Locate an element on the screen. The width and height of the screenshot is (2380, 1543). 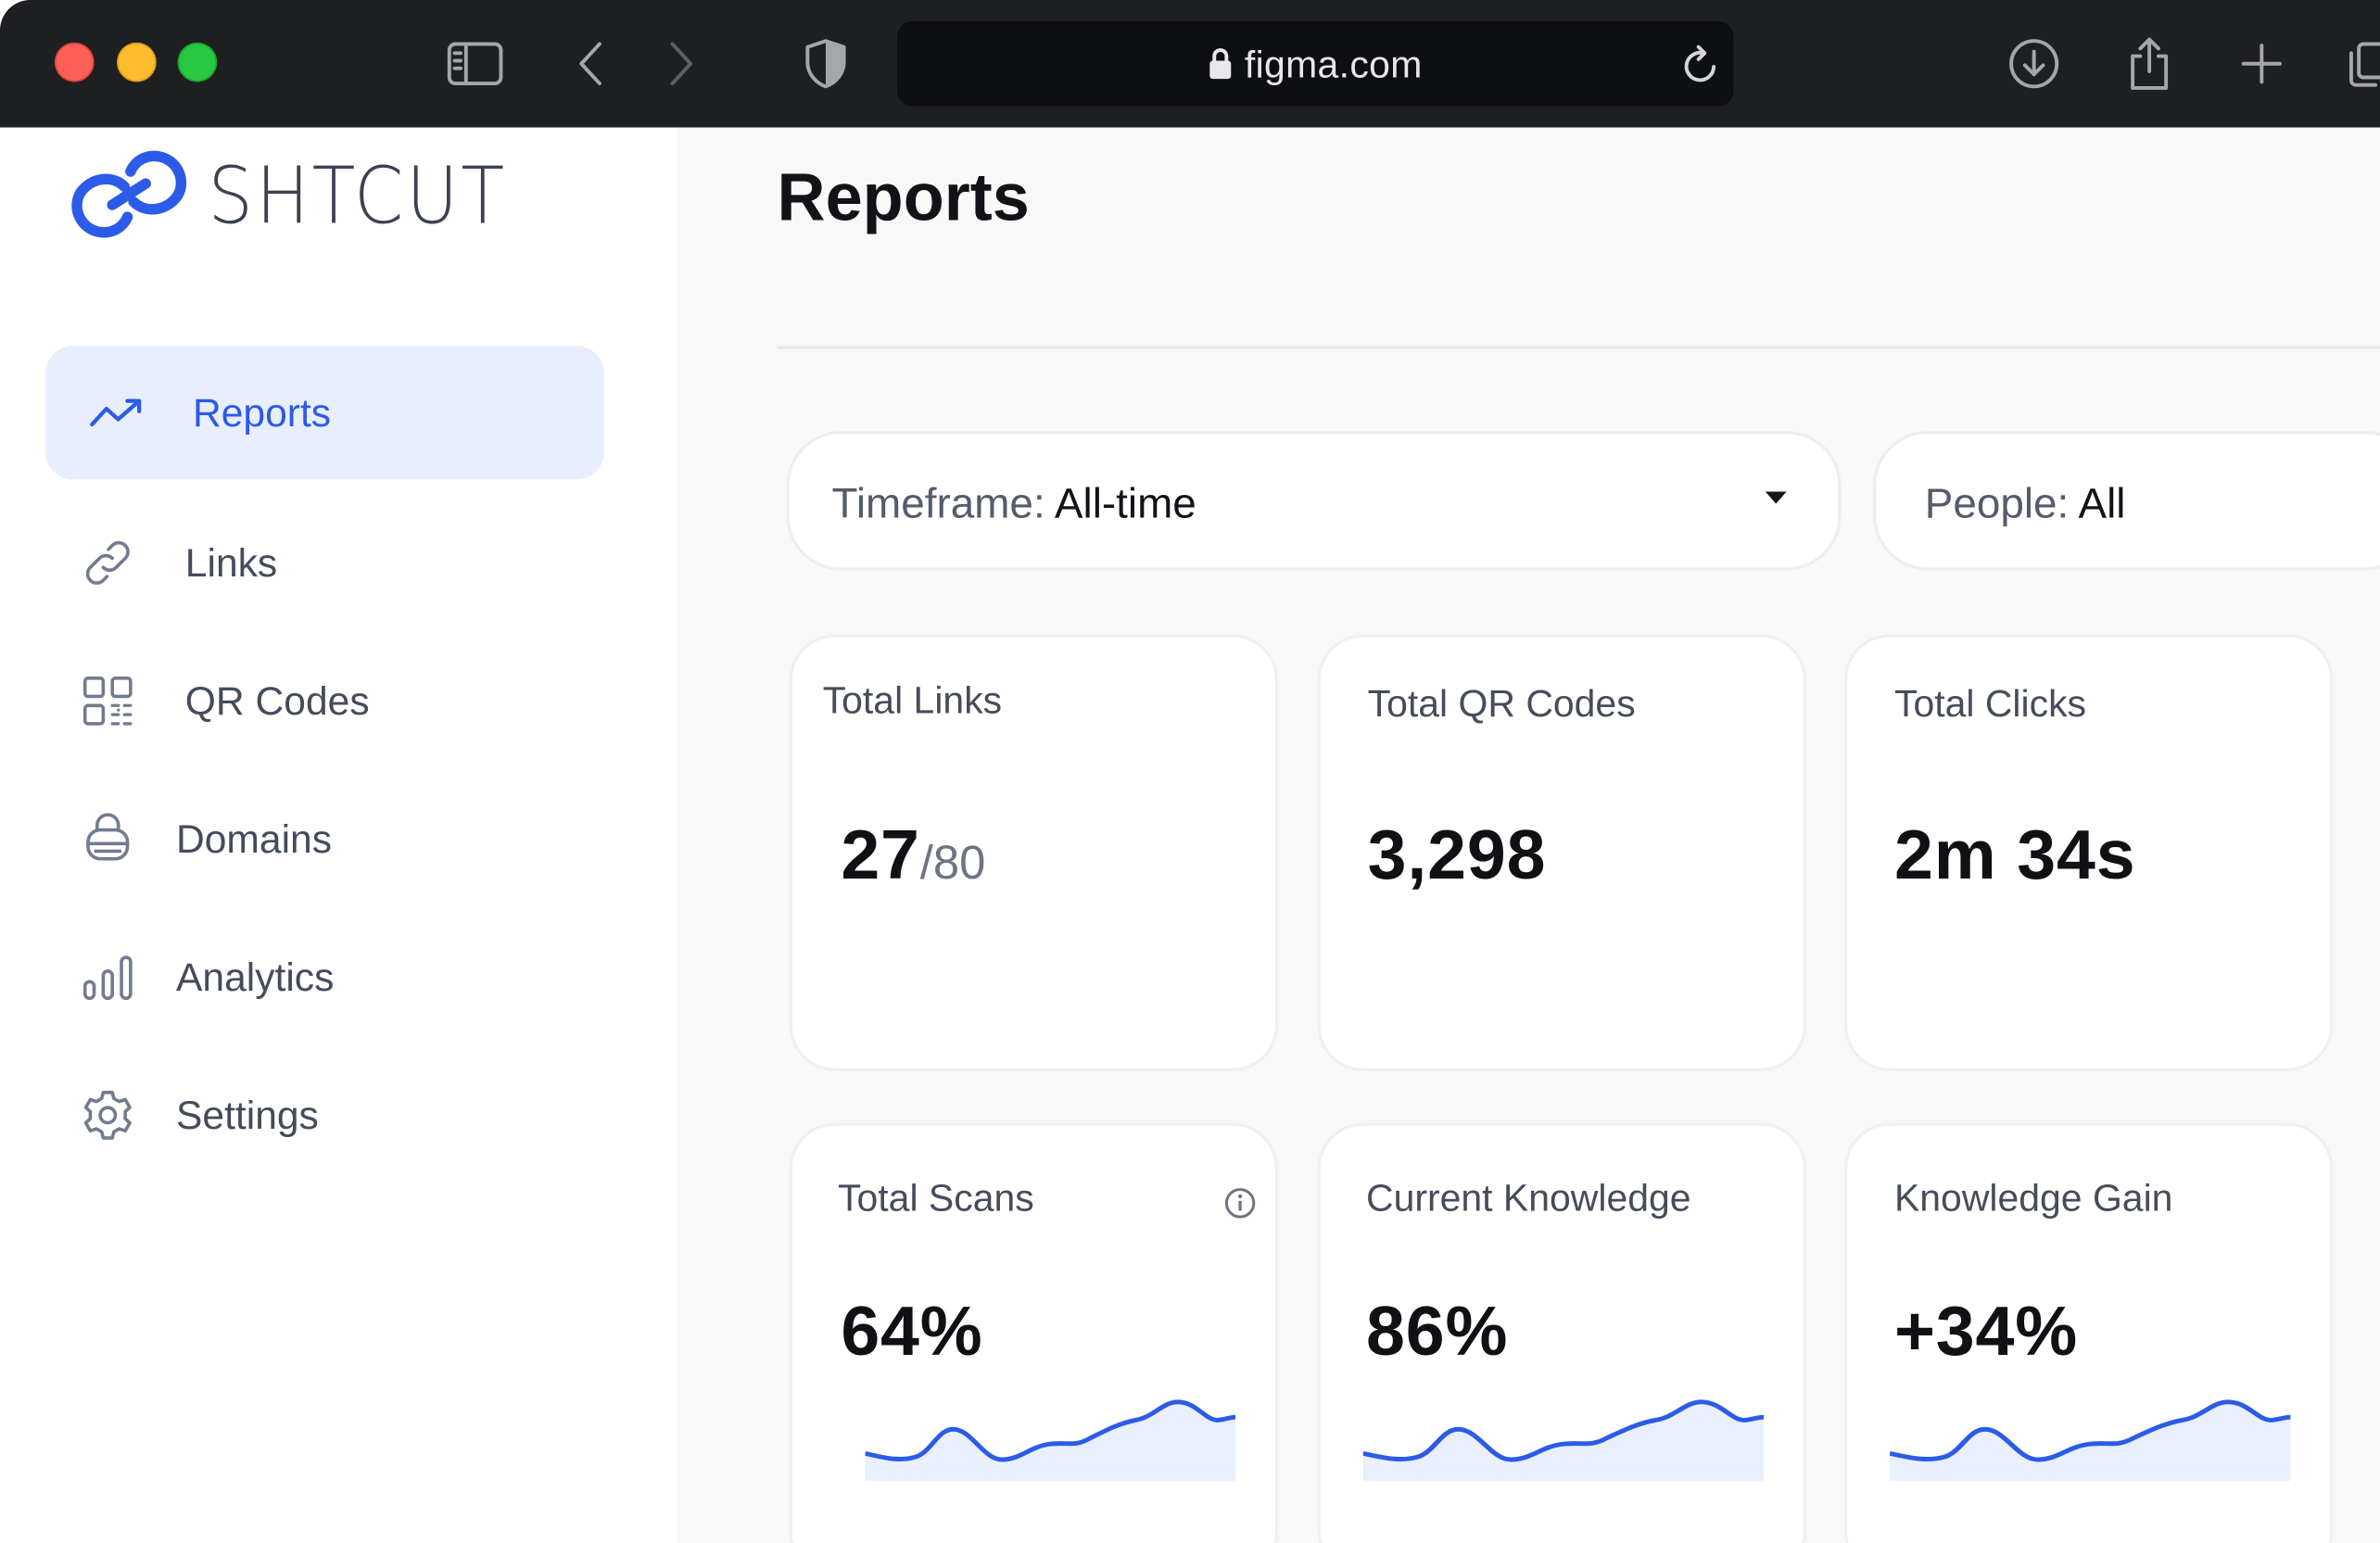
card-title: Current Knowledge is located at coordinates (1528, 1198).